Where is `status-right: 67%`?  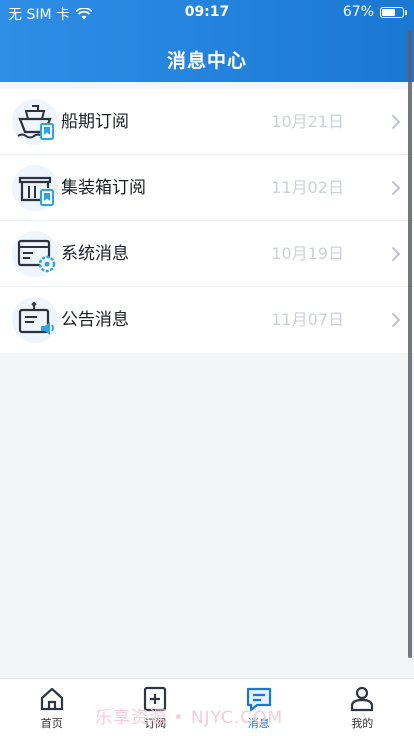 status-right: 67% is located at coordinates (374, 12).